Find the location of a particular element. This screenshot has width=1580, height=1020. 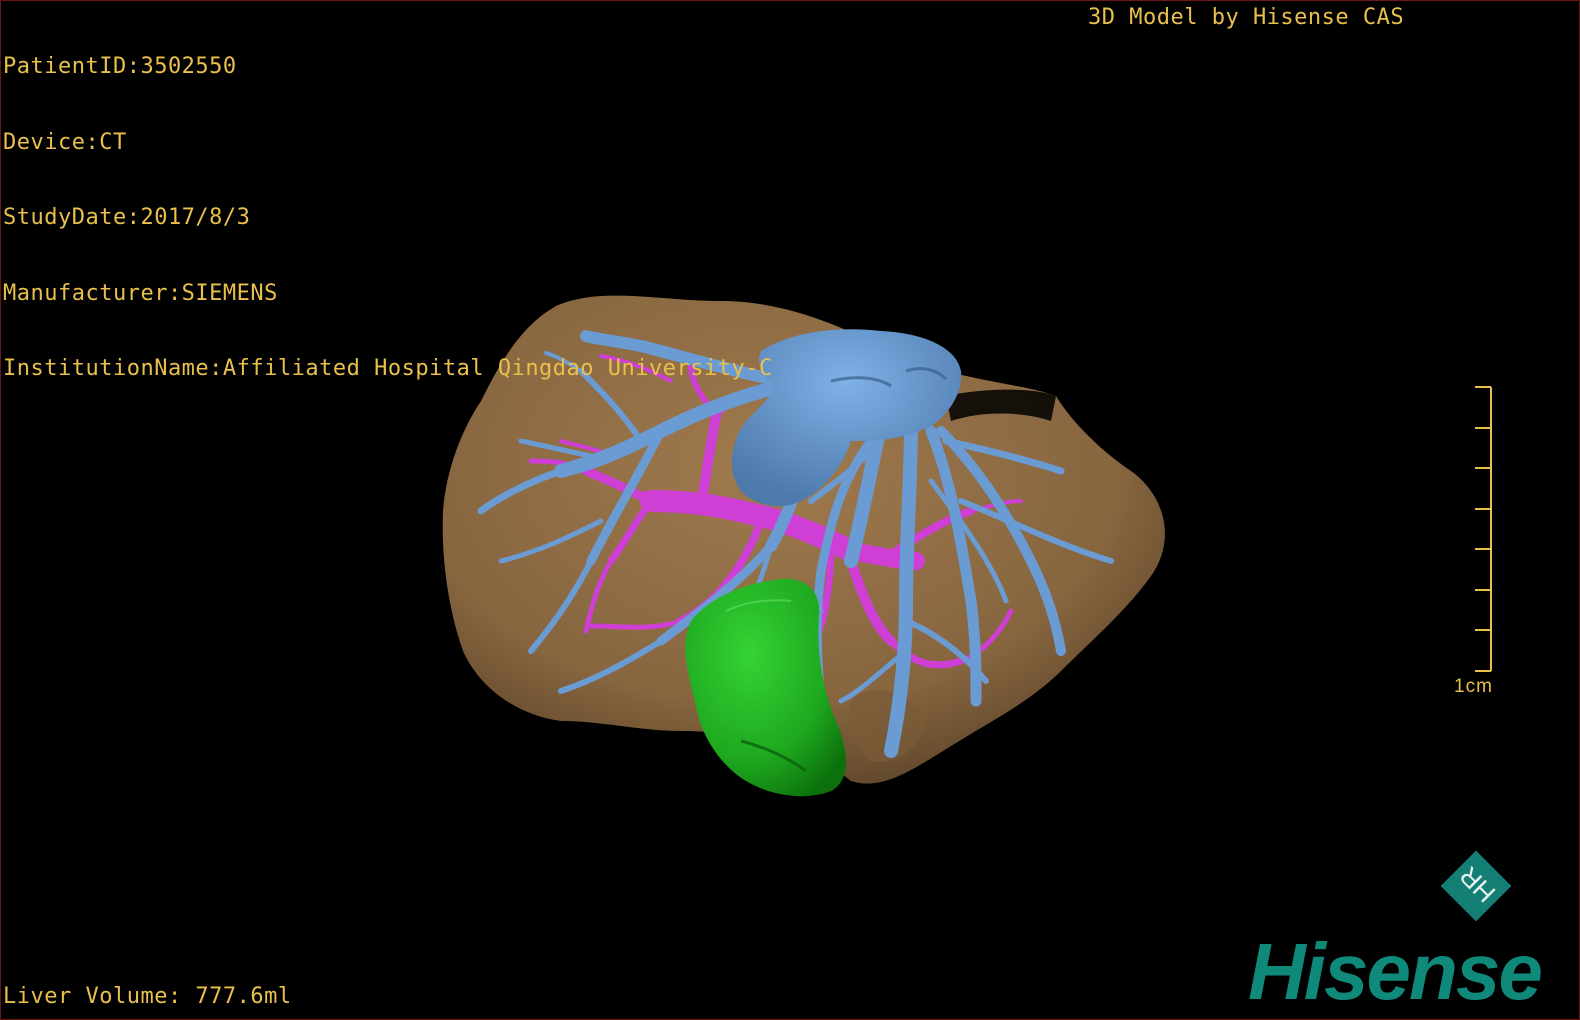

patient-id: PatientID:3502550 is located at coordinates (120, 66).